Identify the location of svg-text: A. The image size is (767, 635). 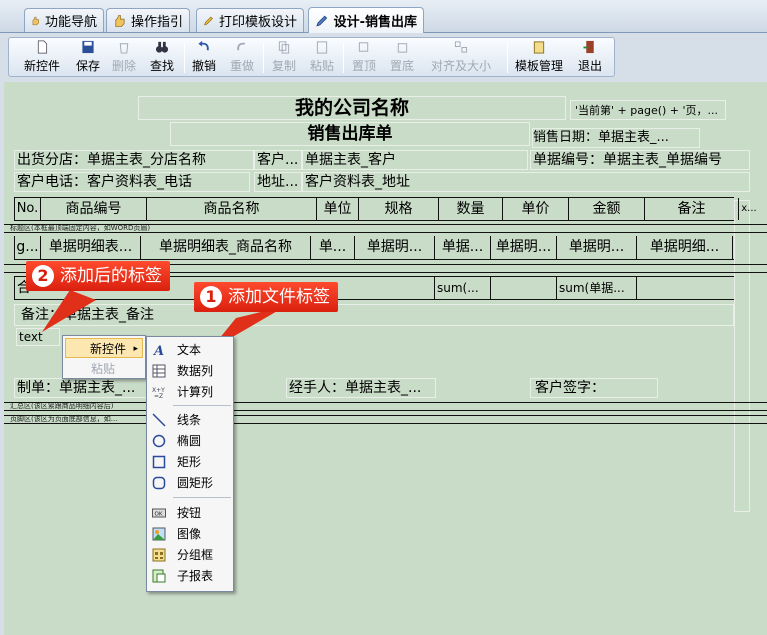
(158, 350).